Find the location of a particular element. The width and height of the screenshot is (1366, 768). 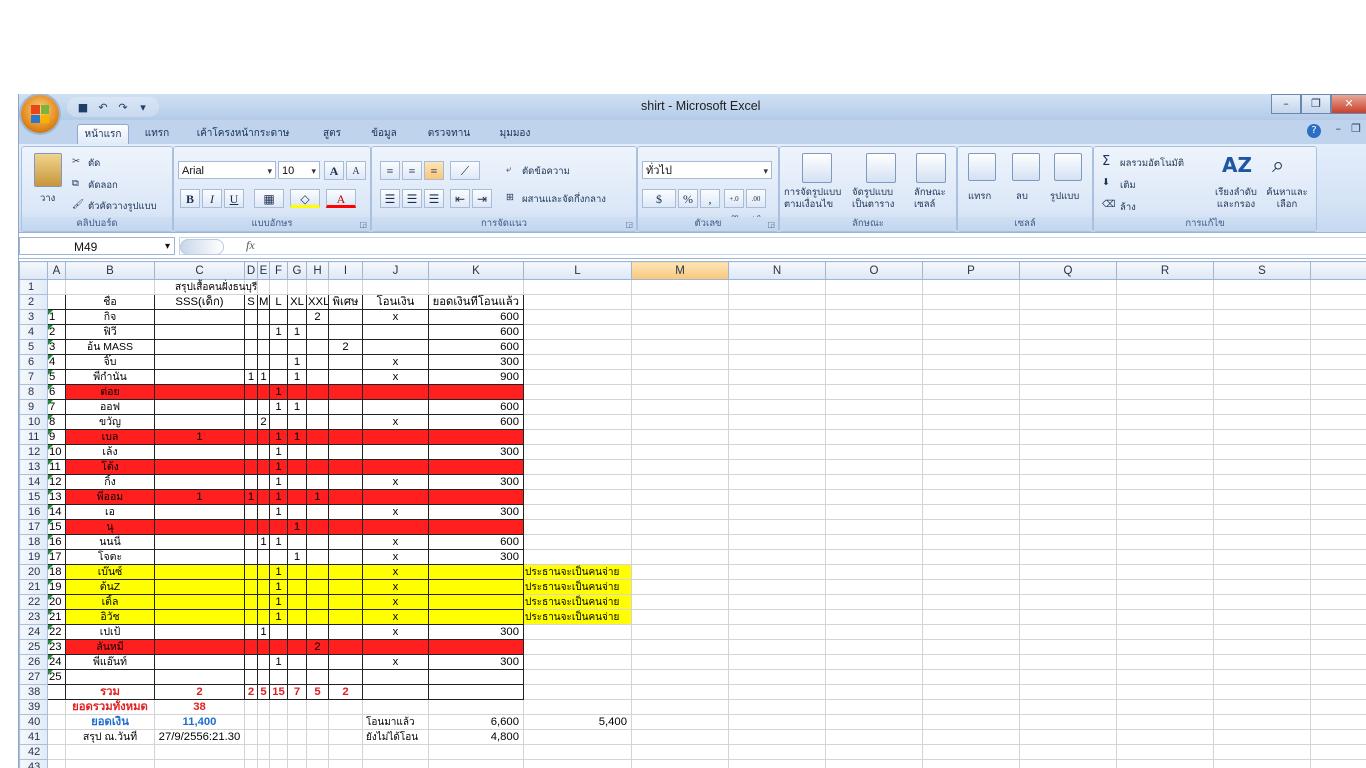

cell: เปเป้ is located at coordinates (110, 632).